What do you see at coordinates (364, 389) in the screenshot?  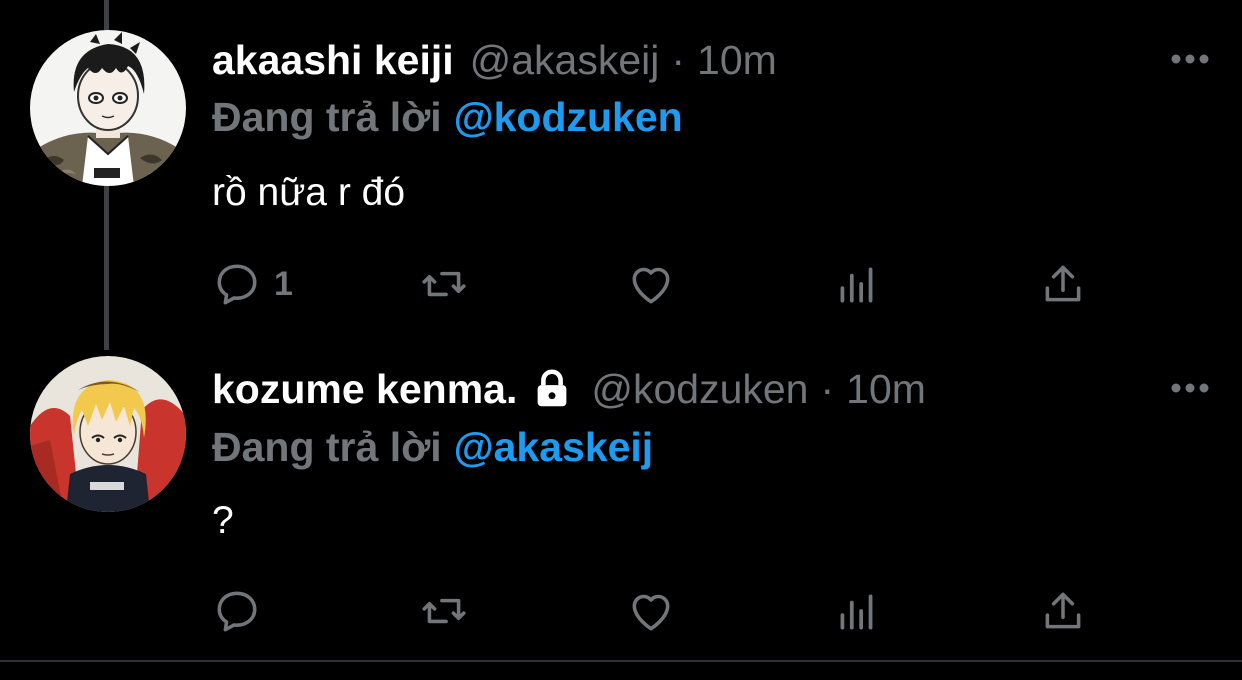 I see `display-name: kozume kenma.` at bounding box center [364, 389].